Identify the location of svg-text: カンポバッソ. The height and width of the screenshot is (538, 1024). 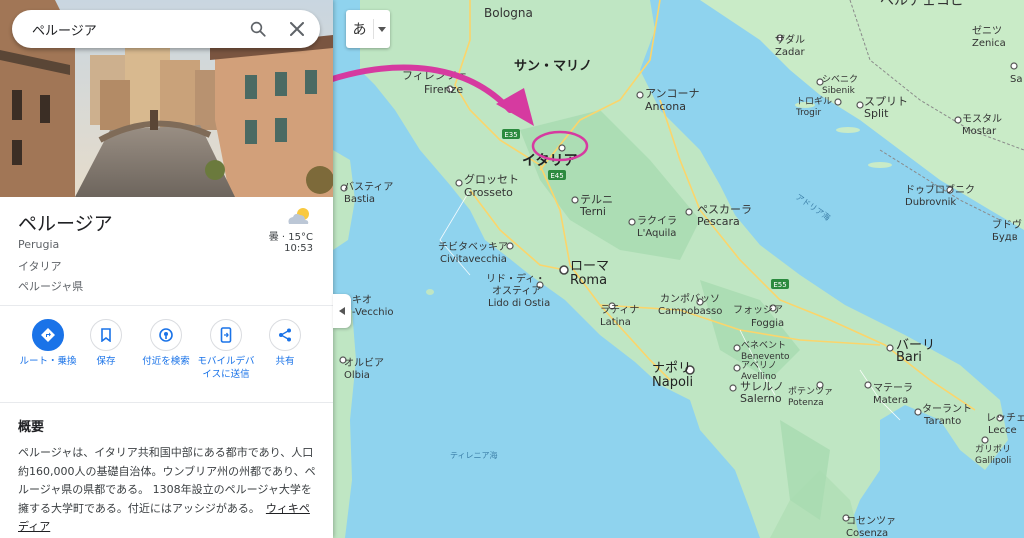
(690, 299).